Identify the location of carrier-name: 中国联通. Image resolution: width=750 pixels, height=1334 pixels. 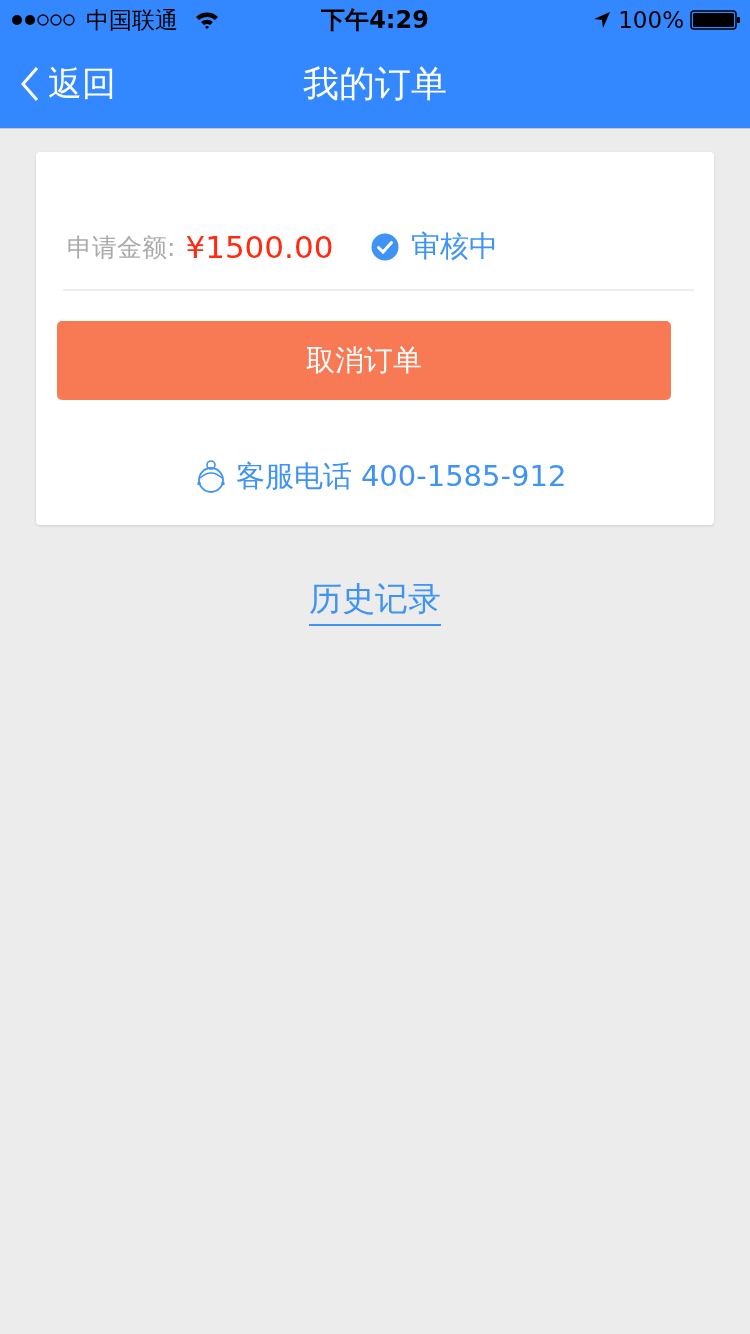
(132, 20).